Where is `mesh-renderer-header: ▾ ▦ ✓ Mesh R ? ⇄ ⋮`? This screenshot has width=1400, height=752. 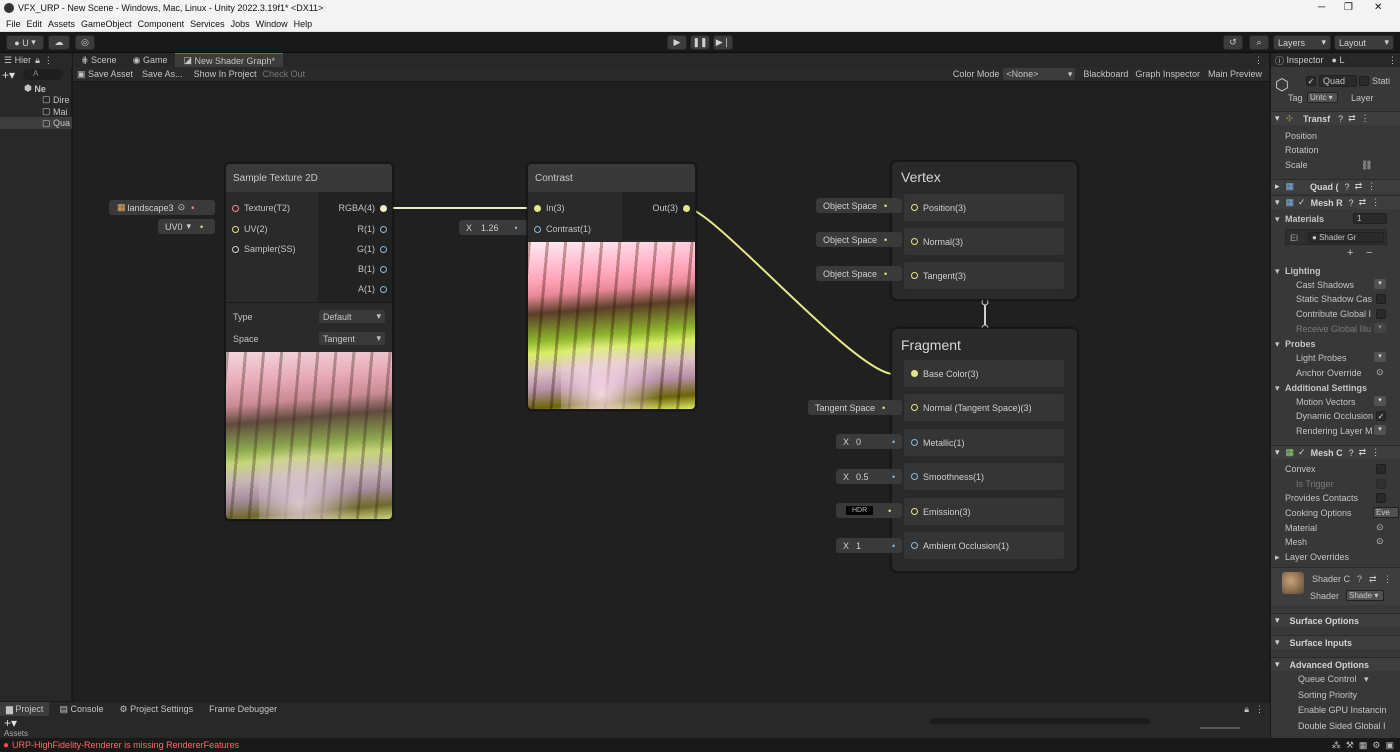
mesh-renderer-header: ▾ ▦ ✓ Mesh R ? ⇄ ⋮ is located at coordinates (1335, 202).